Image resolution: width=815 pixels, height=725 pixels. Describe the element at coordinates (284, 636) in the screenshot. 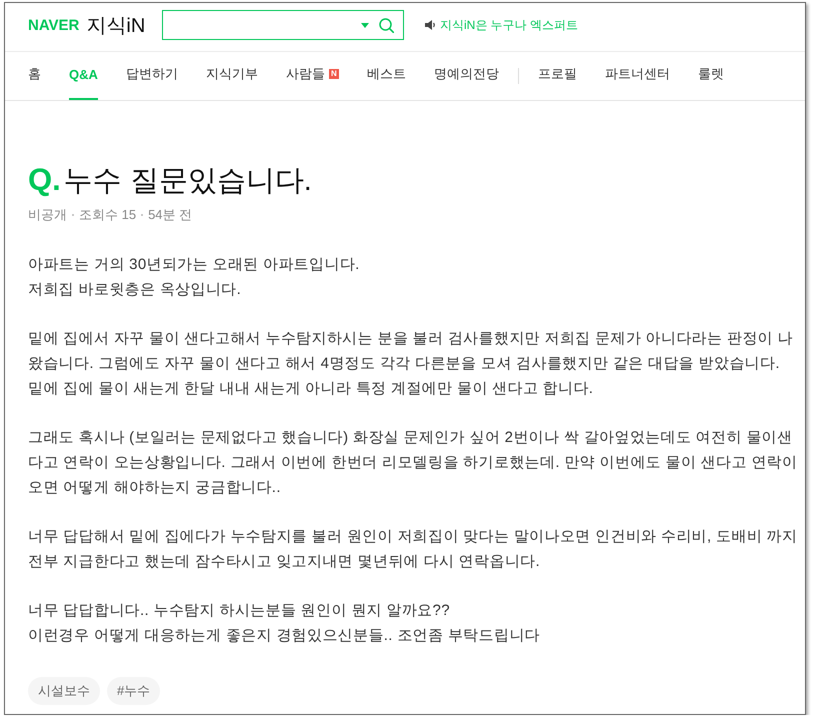

I see `question-text: 이런경우 어떻게 대응하는게 좋은지 경험있으신분들.. 조언좀 부탁드립니다` at that location.